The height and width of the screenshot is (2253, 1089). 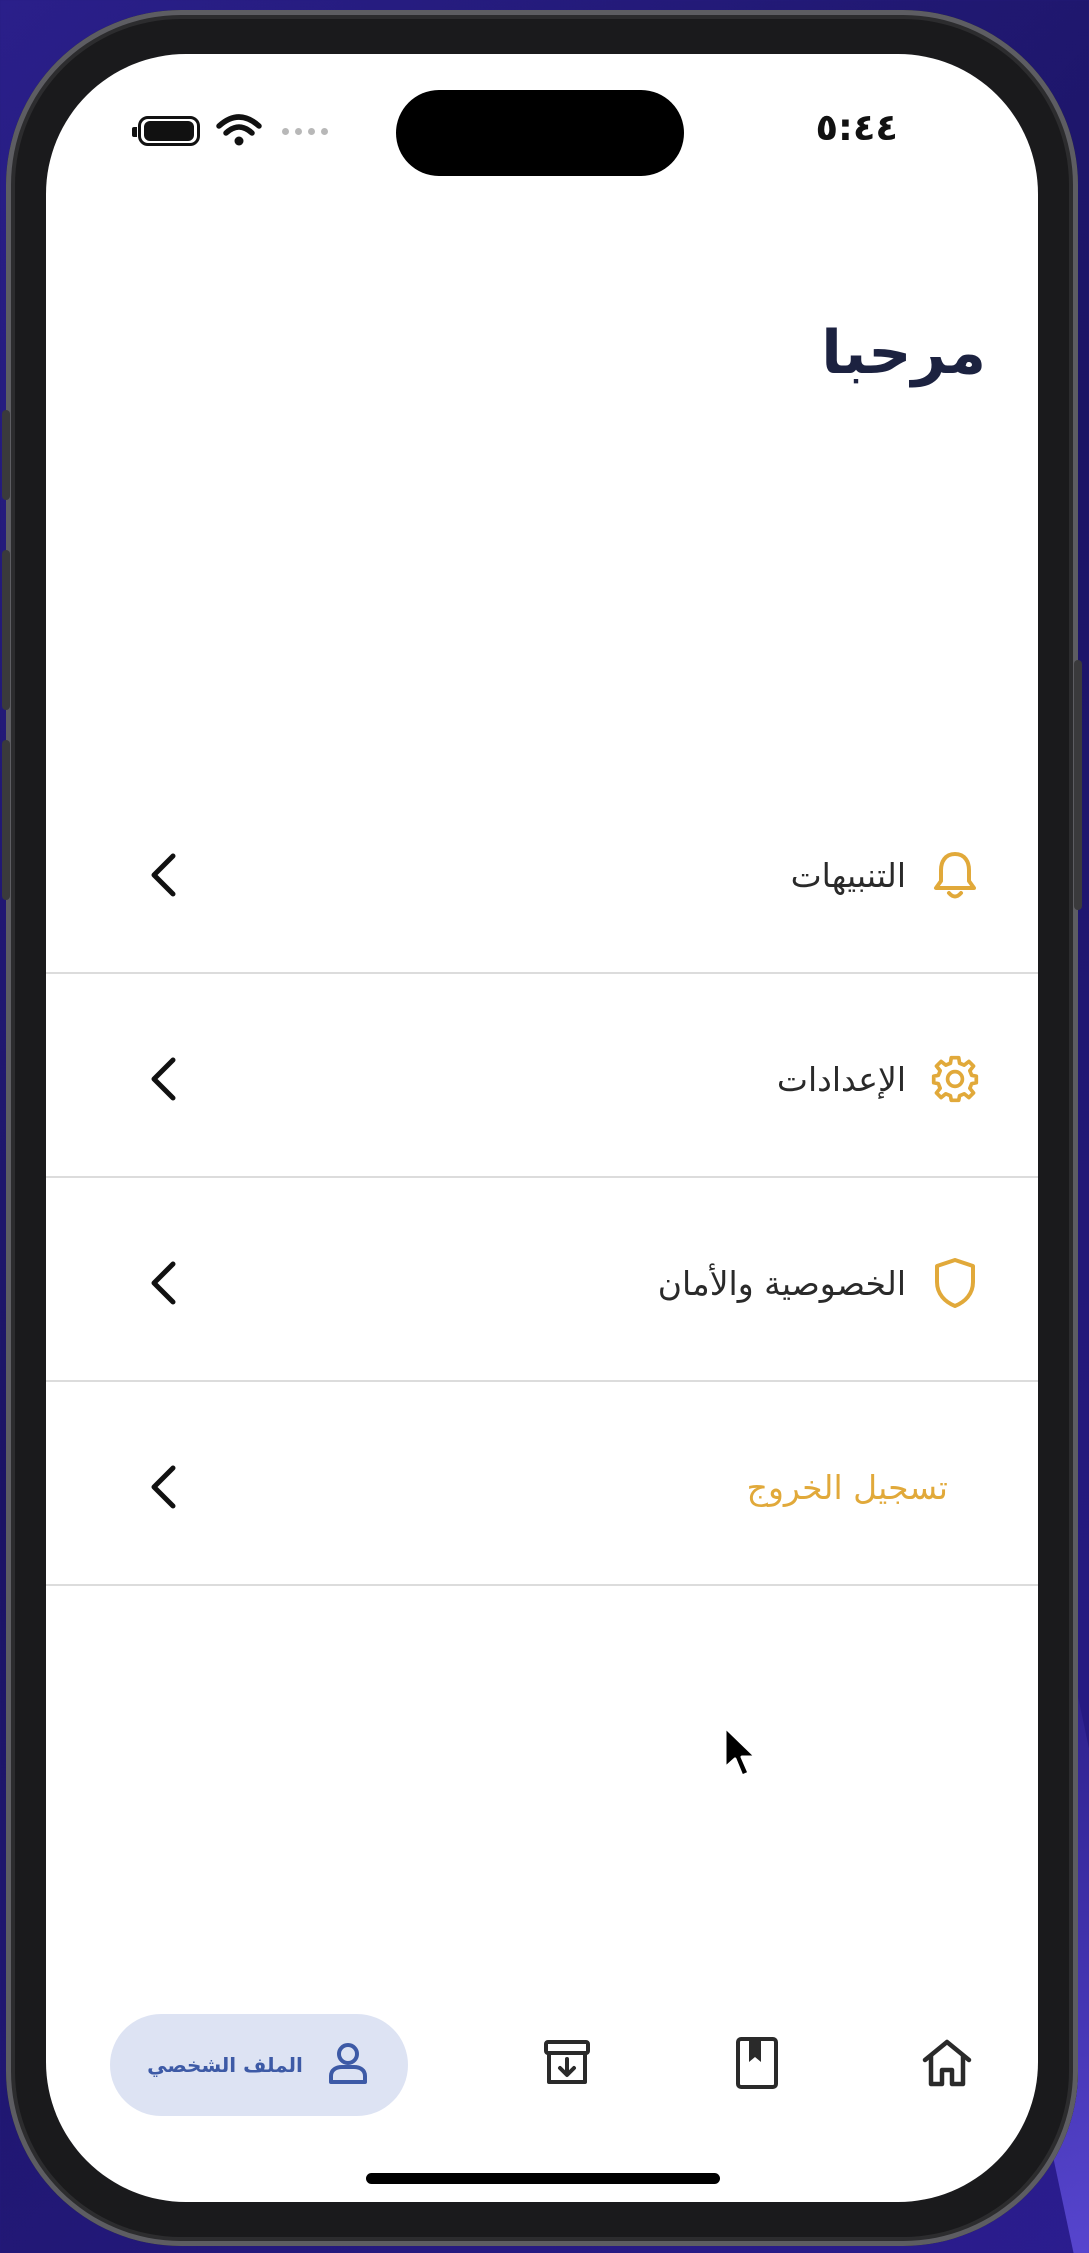 What do you see at coordinates (903, 353) in the screenshot?
I see `page-title: مرحبا` at bounding box center [903, 353].